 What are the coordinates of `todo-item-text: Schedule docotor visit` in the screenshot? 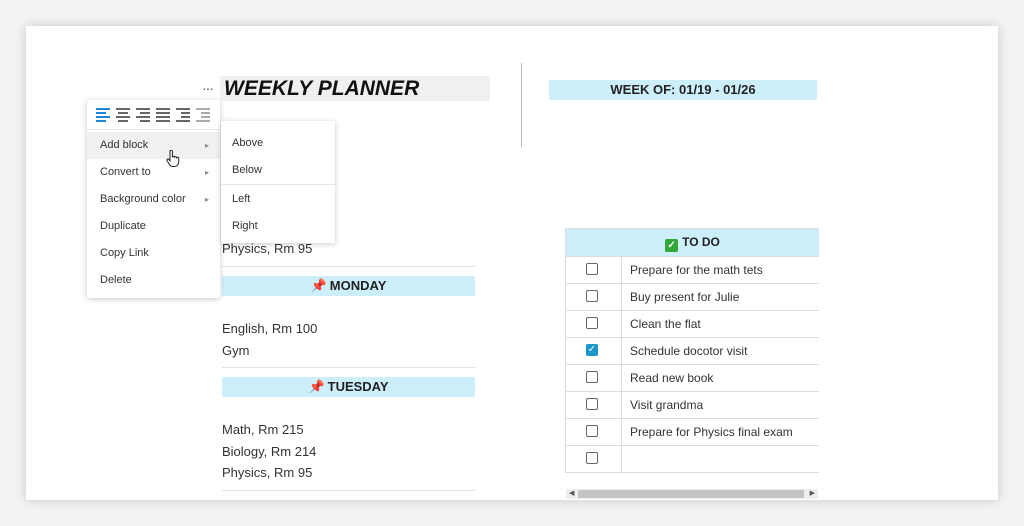 It's located at (720, 351).